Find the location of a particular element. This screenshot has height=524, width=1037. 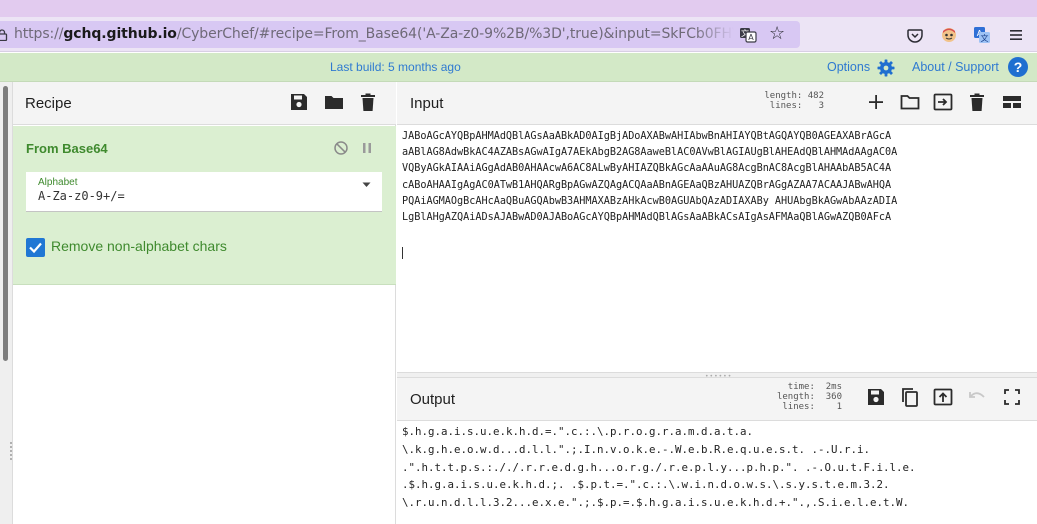

scrollbar-thumb is located at coordinates (5, 223).